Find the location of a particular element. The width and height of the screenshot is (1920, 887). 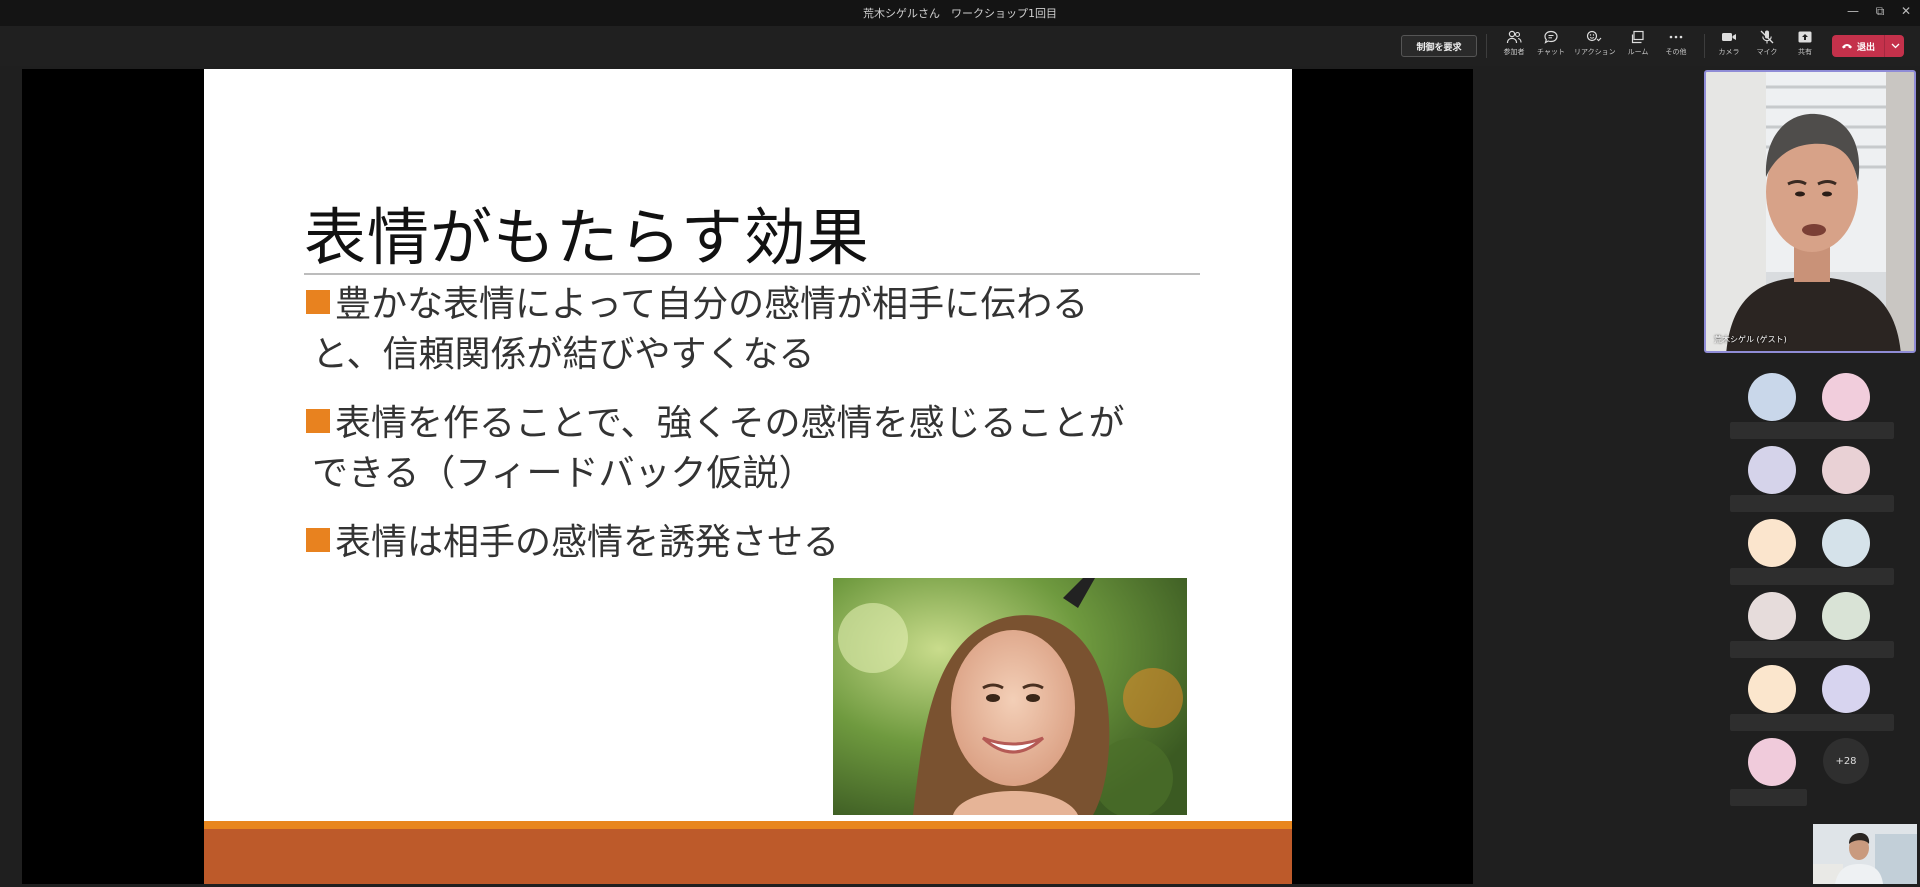

rooms-button: ルーム is located at coordinates (1638, 47).